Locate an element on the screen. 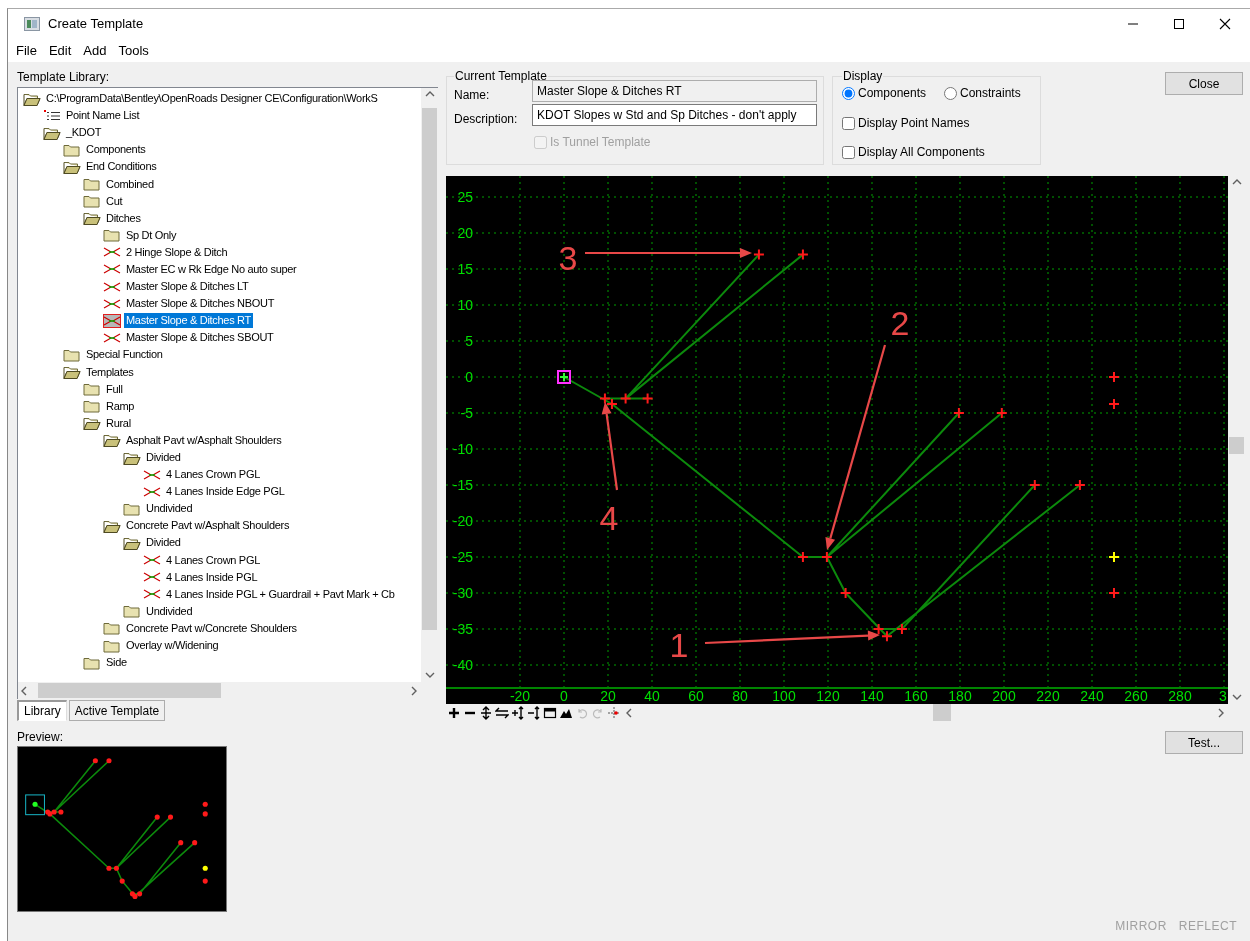 This screenshot has height=941, width=1250. tree-item: Rural is located at coordinates (118, 423).